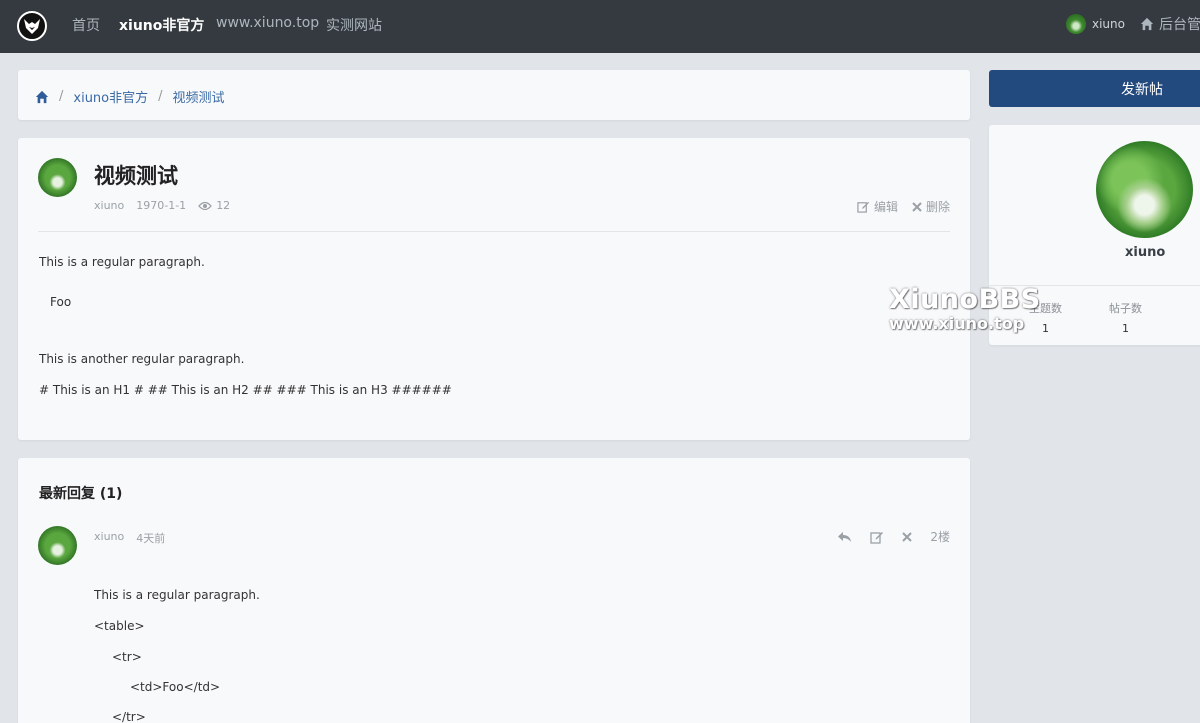 The image size is (1200, 723). What do you see at coordinates (151, 538) in the screenshot?
I see `reply-time: 4天前` at bounding box center [151, 538].